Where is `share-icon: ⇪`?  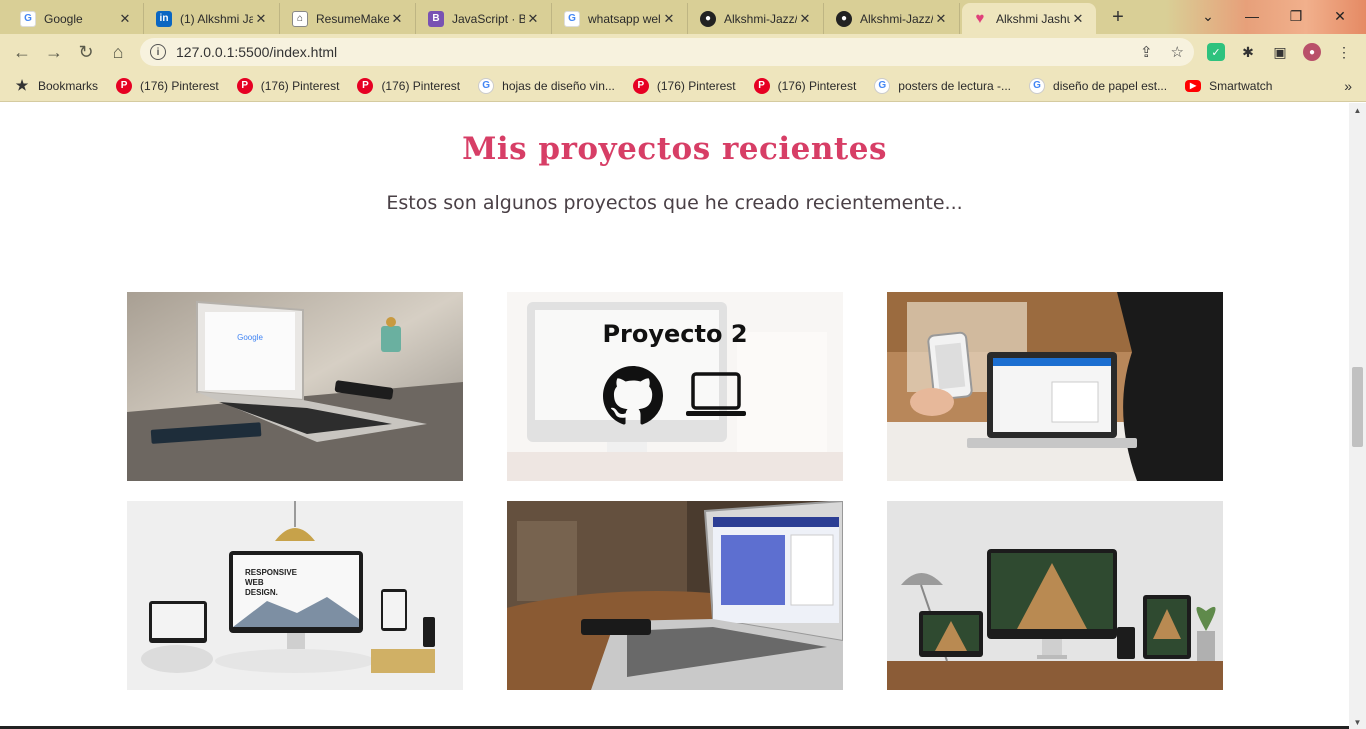 share-icon: ⇪ is located at coordinates (1146, 52).